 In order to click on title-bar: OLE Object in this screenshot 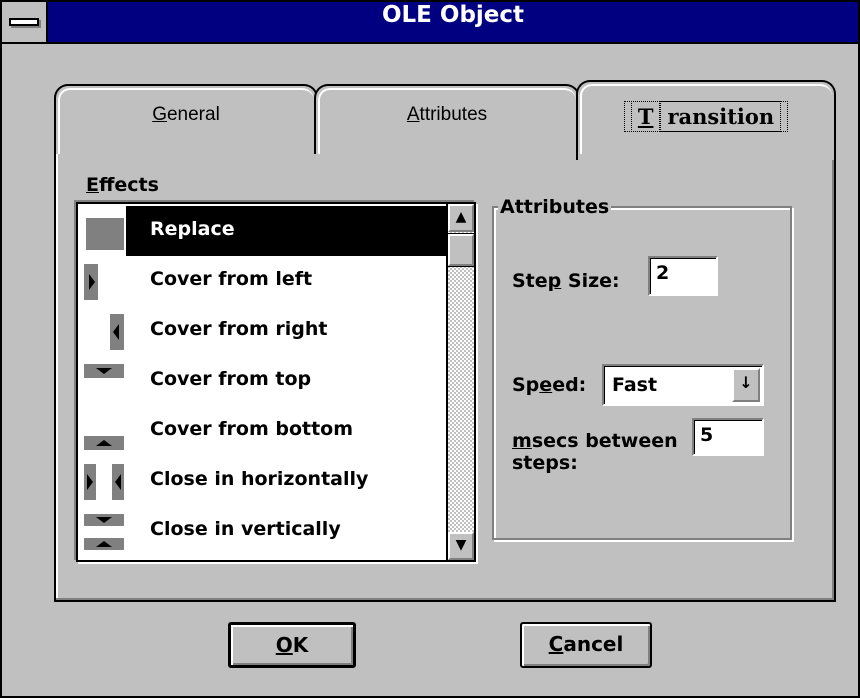, I will do `click(430, 23)`.